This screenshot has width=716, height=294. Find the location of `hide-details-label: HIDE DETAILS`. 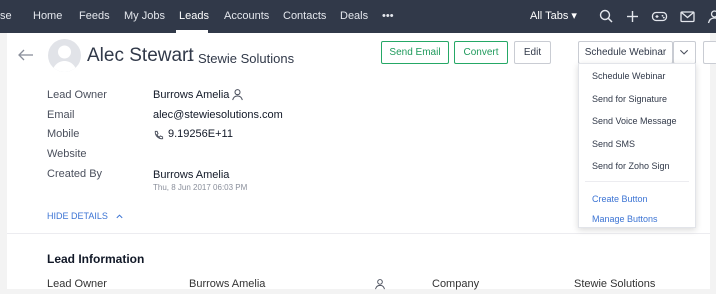

hide-details-label: HIDE DETAILS is located at coordinates (77, 216).